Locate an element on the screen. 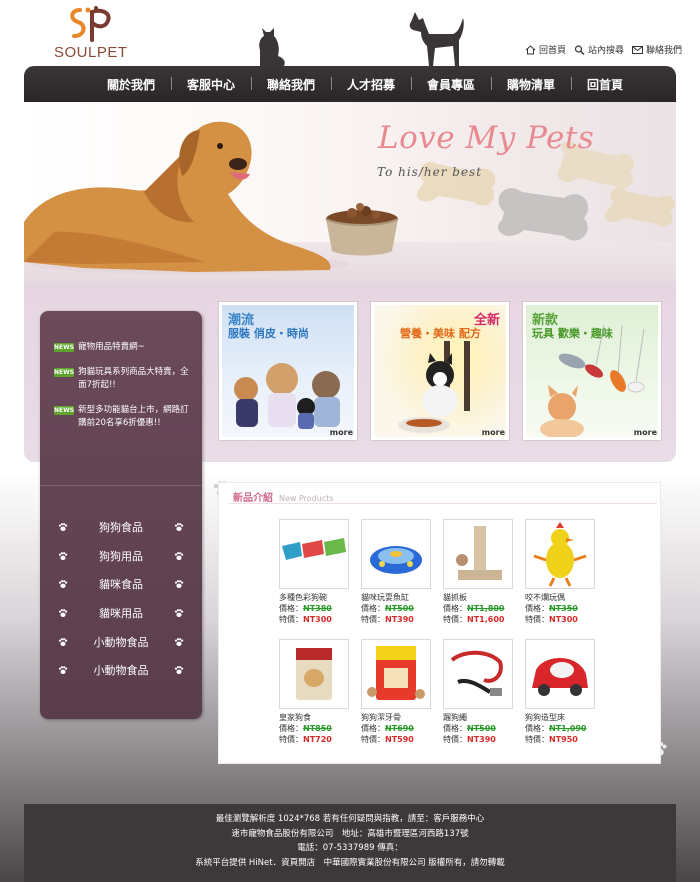 Image resolution: width=700 pixels, height=882 pixels. product-name: 皇家狗食 is located at coordinates (314, 717).